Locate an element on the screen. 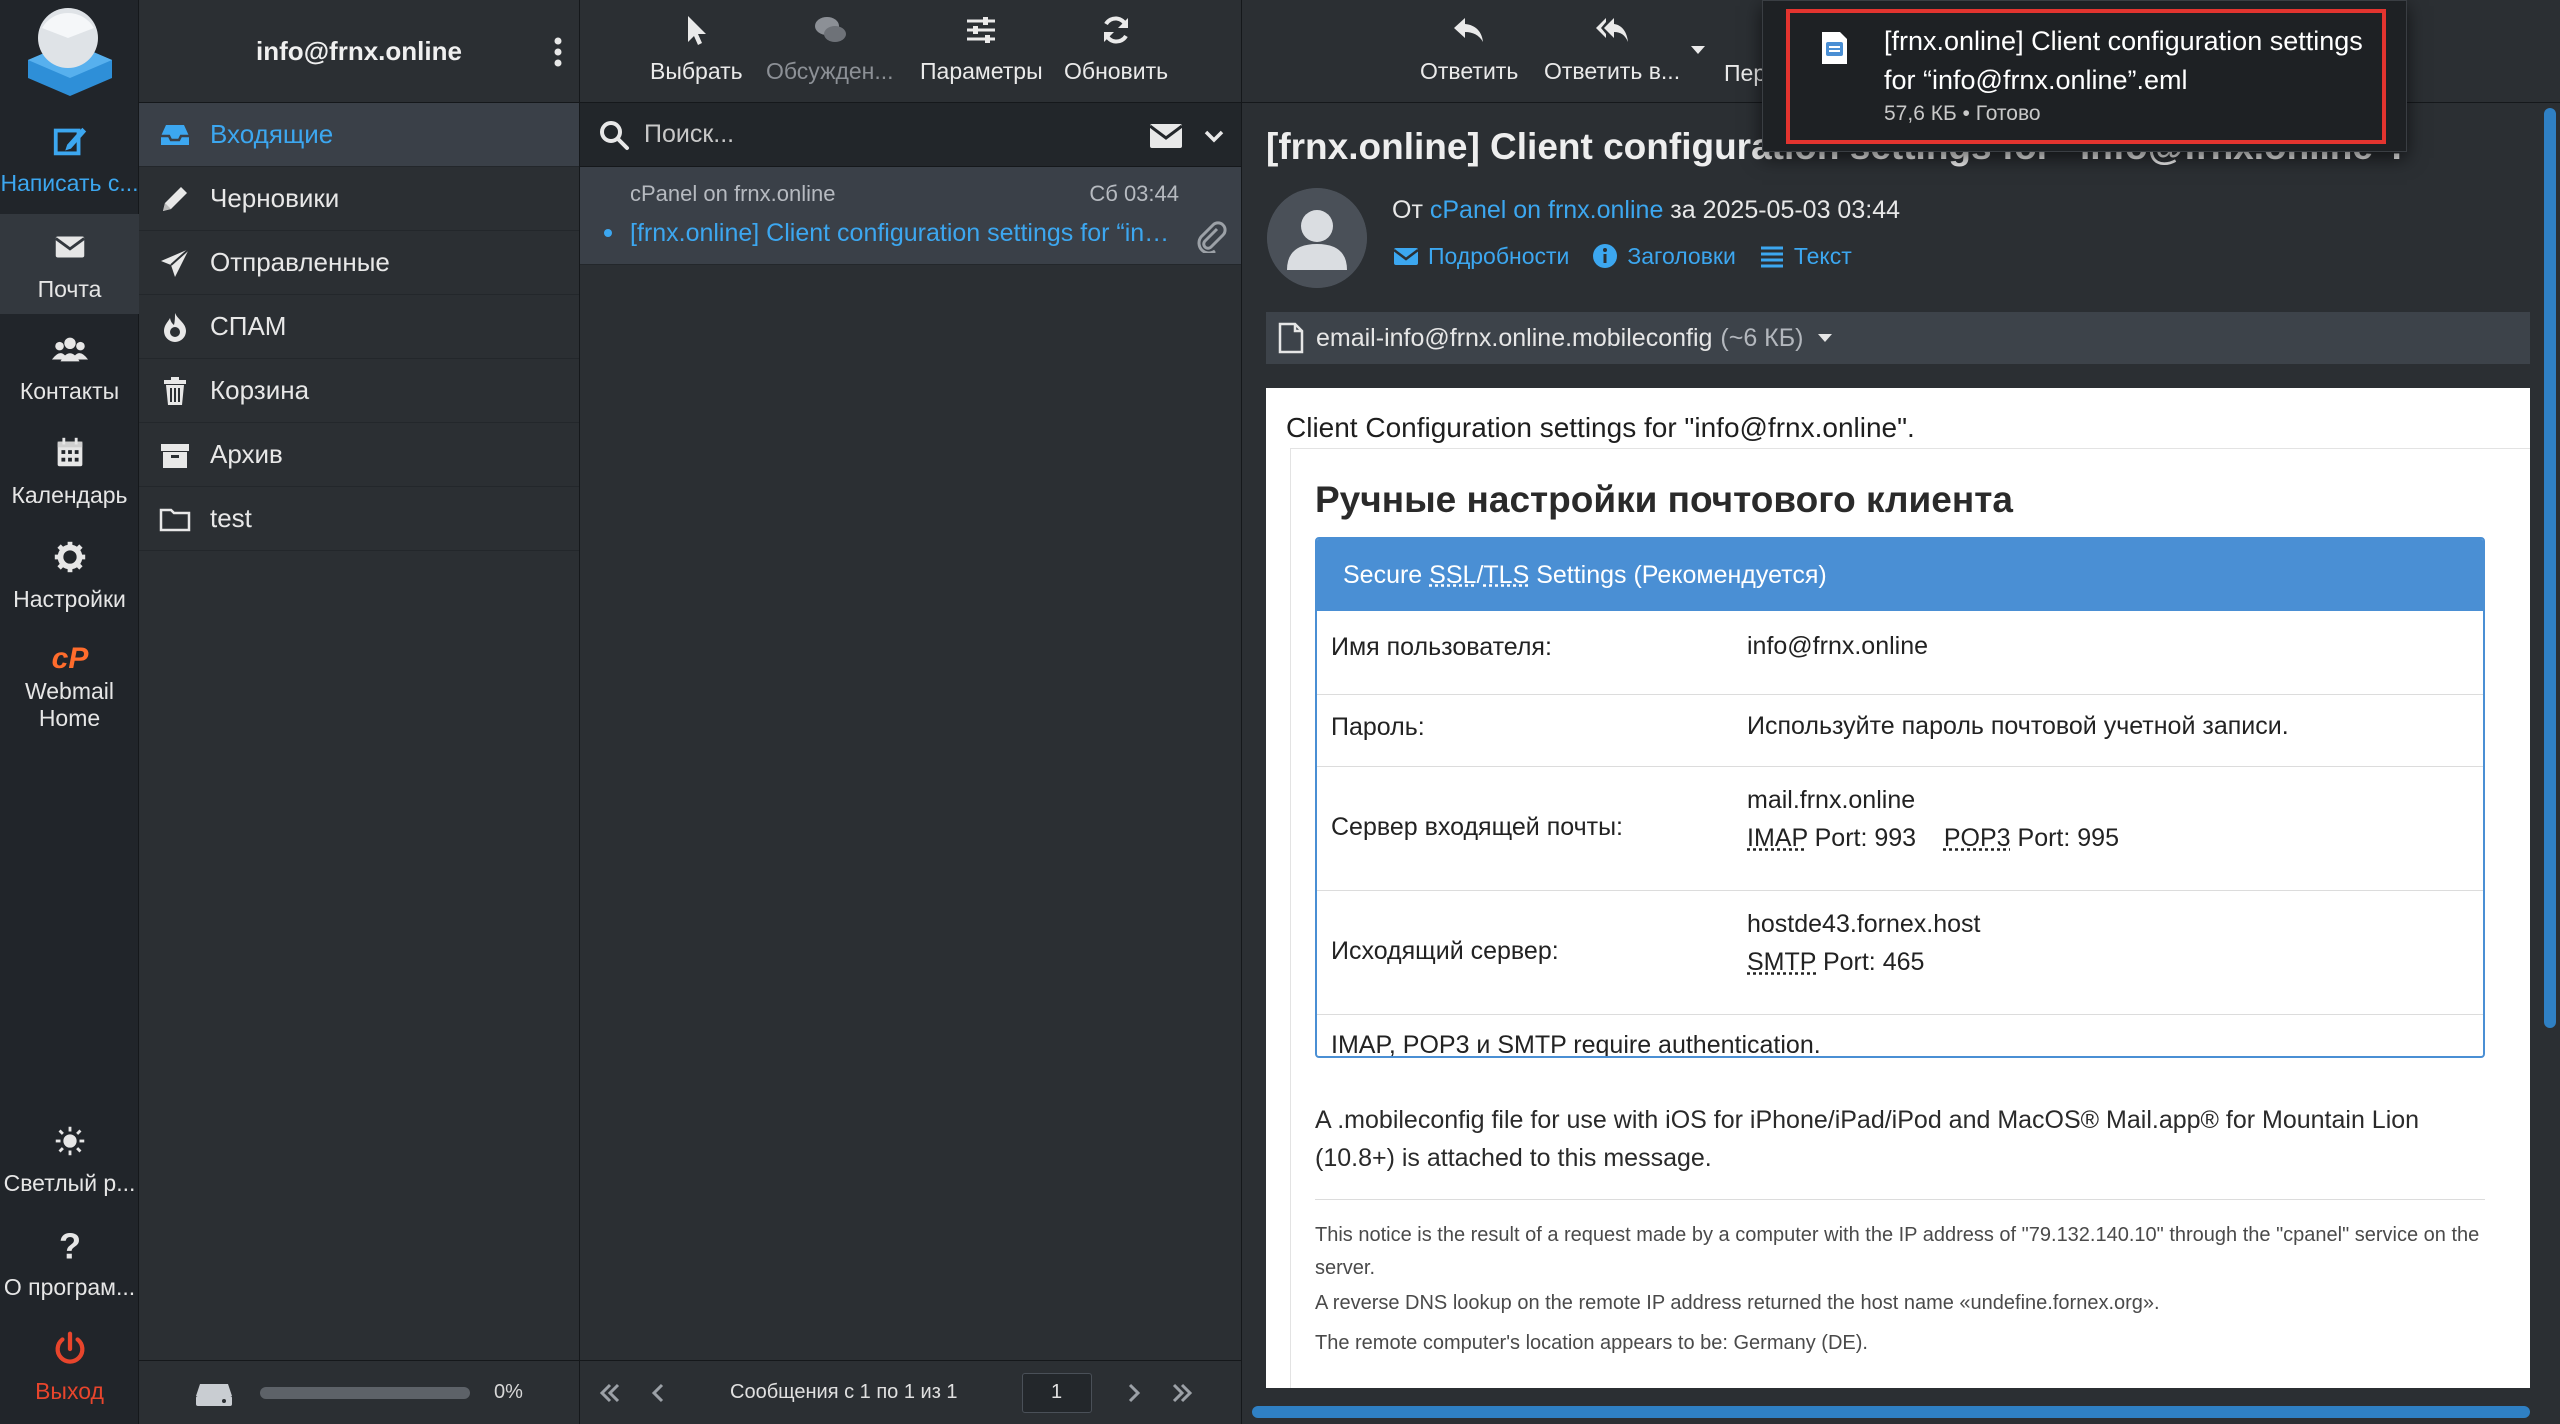  nav-contacts: Контакты is located at coordinates (69, 367).